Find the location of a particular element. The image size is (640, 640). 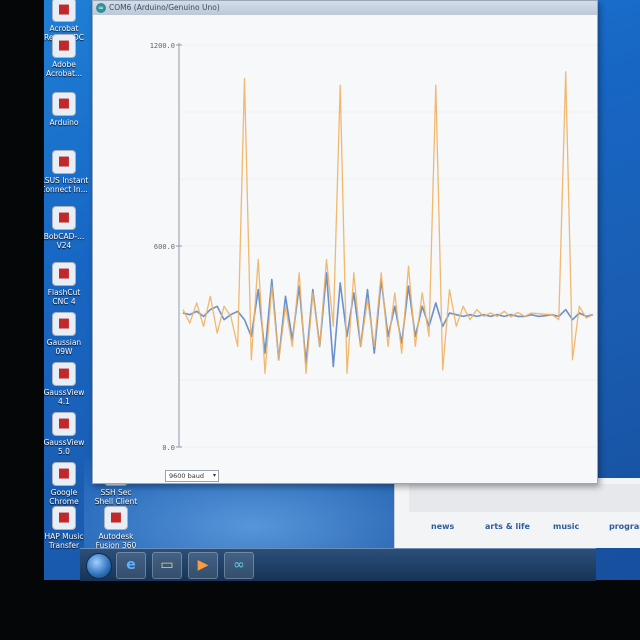

autodesk-fusion-icon: ■ is located at coordinates (116, 518).